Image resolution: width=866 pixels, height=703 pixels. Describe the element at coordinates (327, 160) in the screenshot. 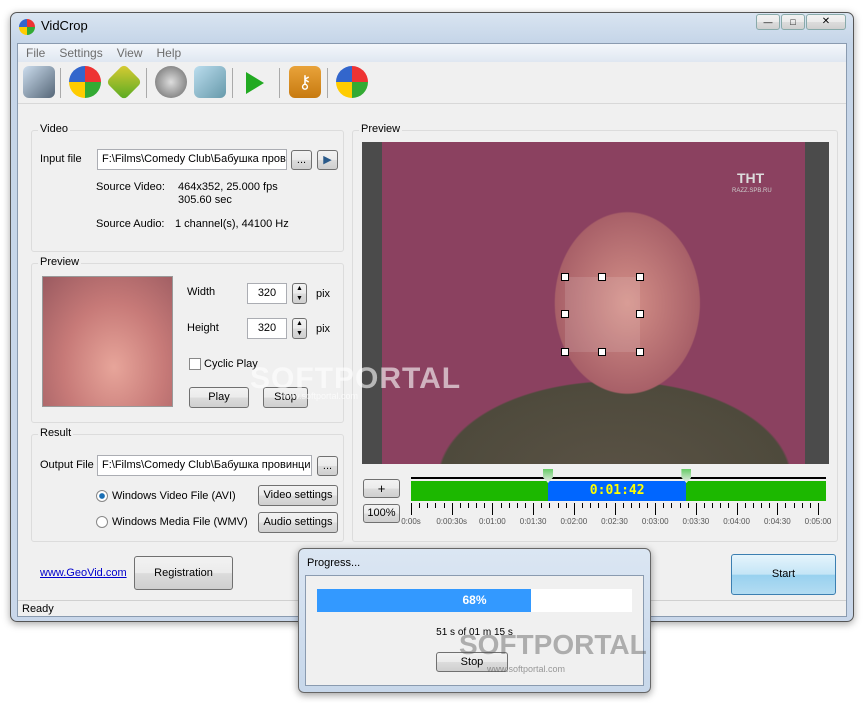

I see `play-input-button: ▶` at that location.